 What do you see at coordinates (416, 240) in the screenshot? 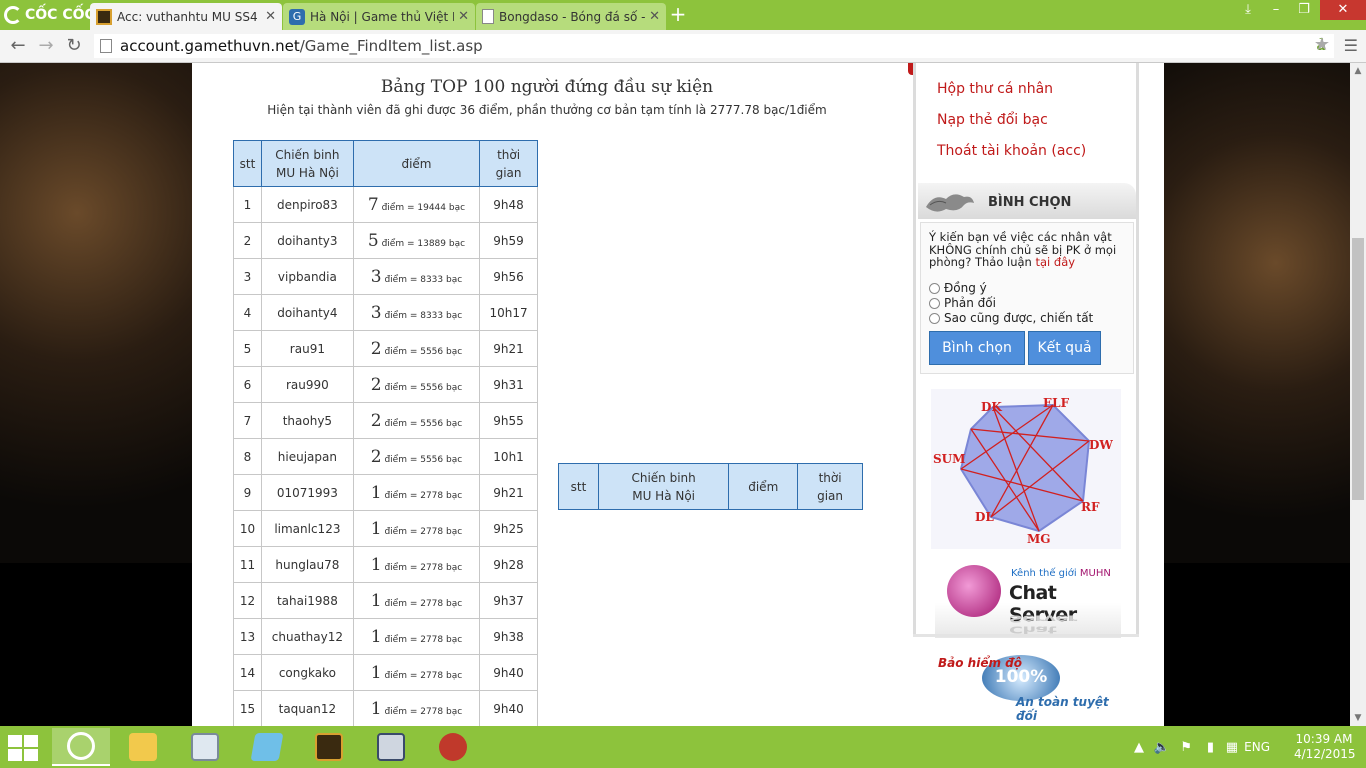
I see `cell-points: 5 điểm = 13889 bạc` at bounding box center [416, 240].